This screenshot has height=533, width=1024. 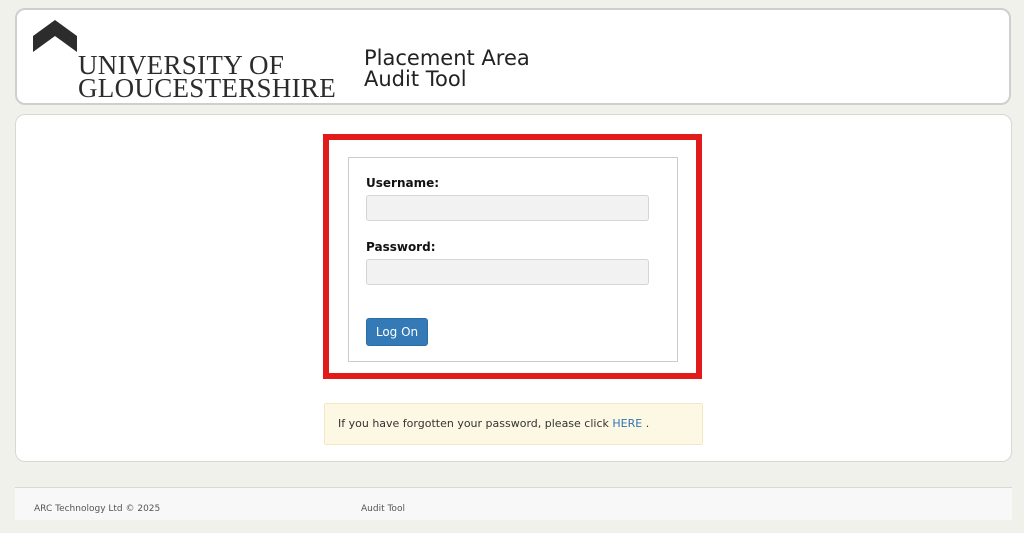 What do you see at coordinates (207, 88) in the screenshot?
I see `logo-line-2: GLOUCESTERSHIRE` at bounding box center [207, 88].